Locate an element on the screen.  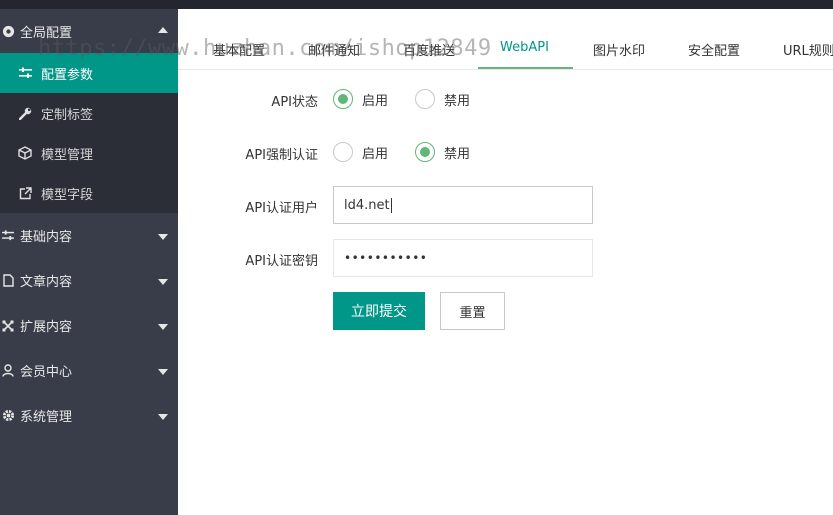
tab-url-rules: URL规则 is located at coordinates (808, 49).